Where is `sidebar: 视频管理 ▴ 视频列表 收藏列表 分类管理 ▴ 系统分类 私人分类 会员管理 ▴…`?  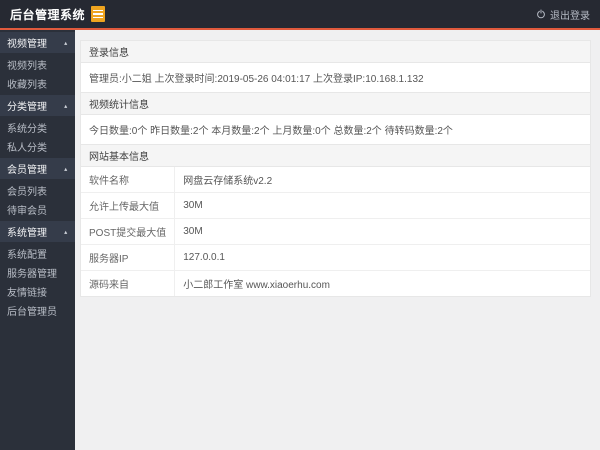
sidebar: 视频管理 ▴ 视频列表 收藏列表 分类管理 ▴ 系统分类 私人分类 会员管理 ▴… is located at coordinates (37, 240).